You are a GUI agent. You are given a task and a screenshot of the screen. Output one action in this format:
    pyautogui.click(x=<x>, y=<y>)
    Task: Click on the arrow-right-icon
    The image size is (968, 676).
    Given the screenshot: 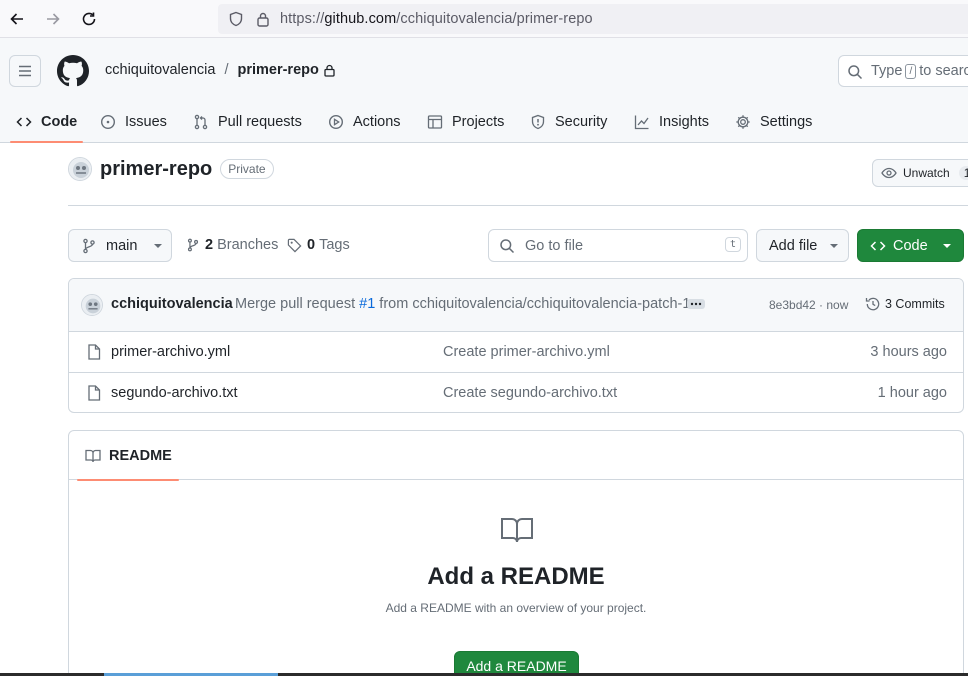 What is the action you would take?
    pyautogui.click(x=53, y=19)
    